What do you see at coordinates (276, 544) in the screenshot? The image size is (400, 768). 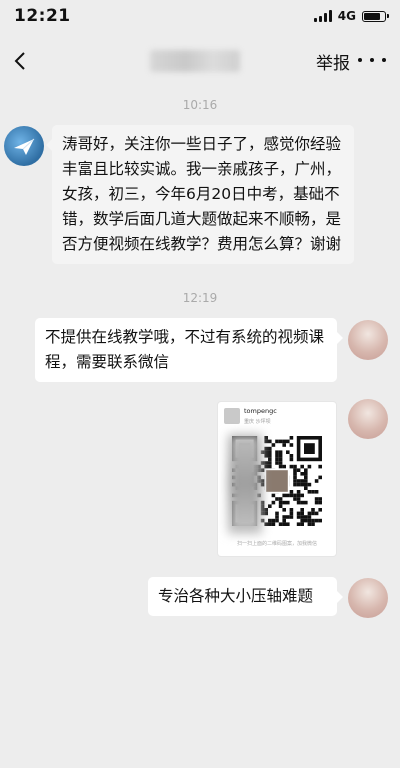 I see `card-footer: 扫一扫上面的二维码图案，加我微信` at bounding box center [276, 544].